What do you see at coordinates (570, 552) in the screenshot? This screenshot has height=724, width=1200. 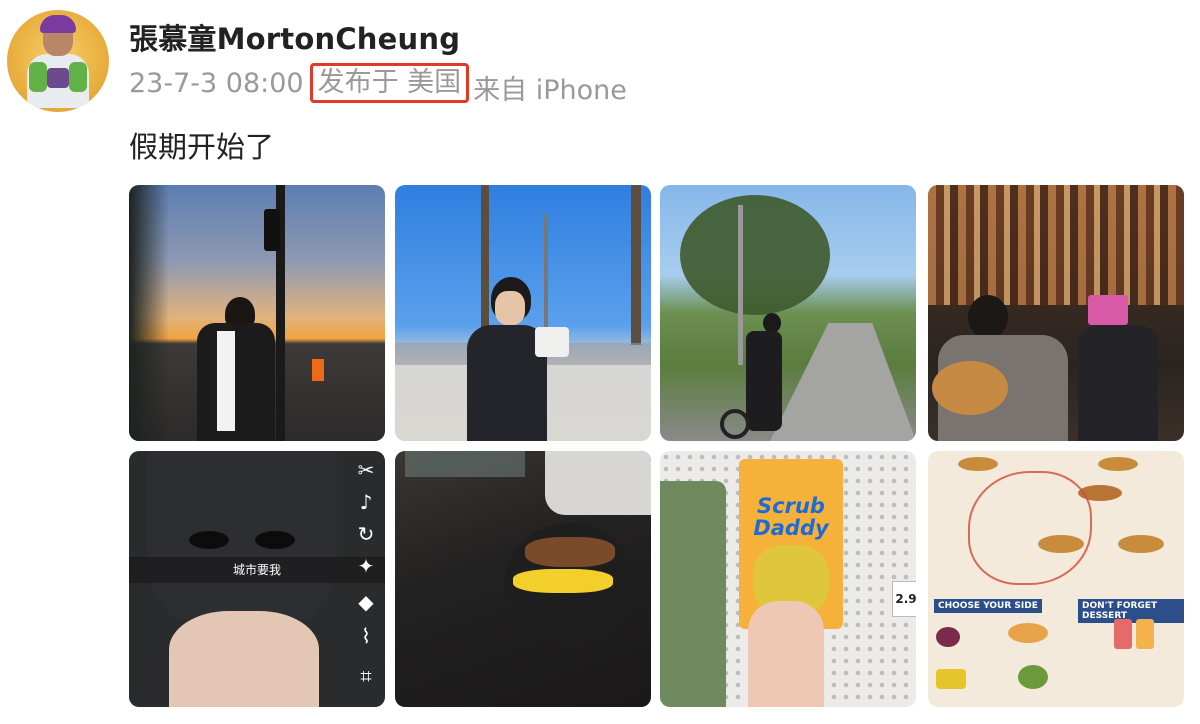 I see `meat` at bounding box center [570, 552].